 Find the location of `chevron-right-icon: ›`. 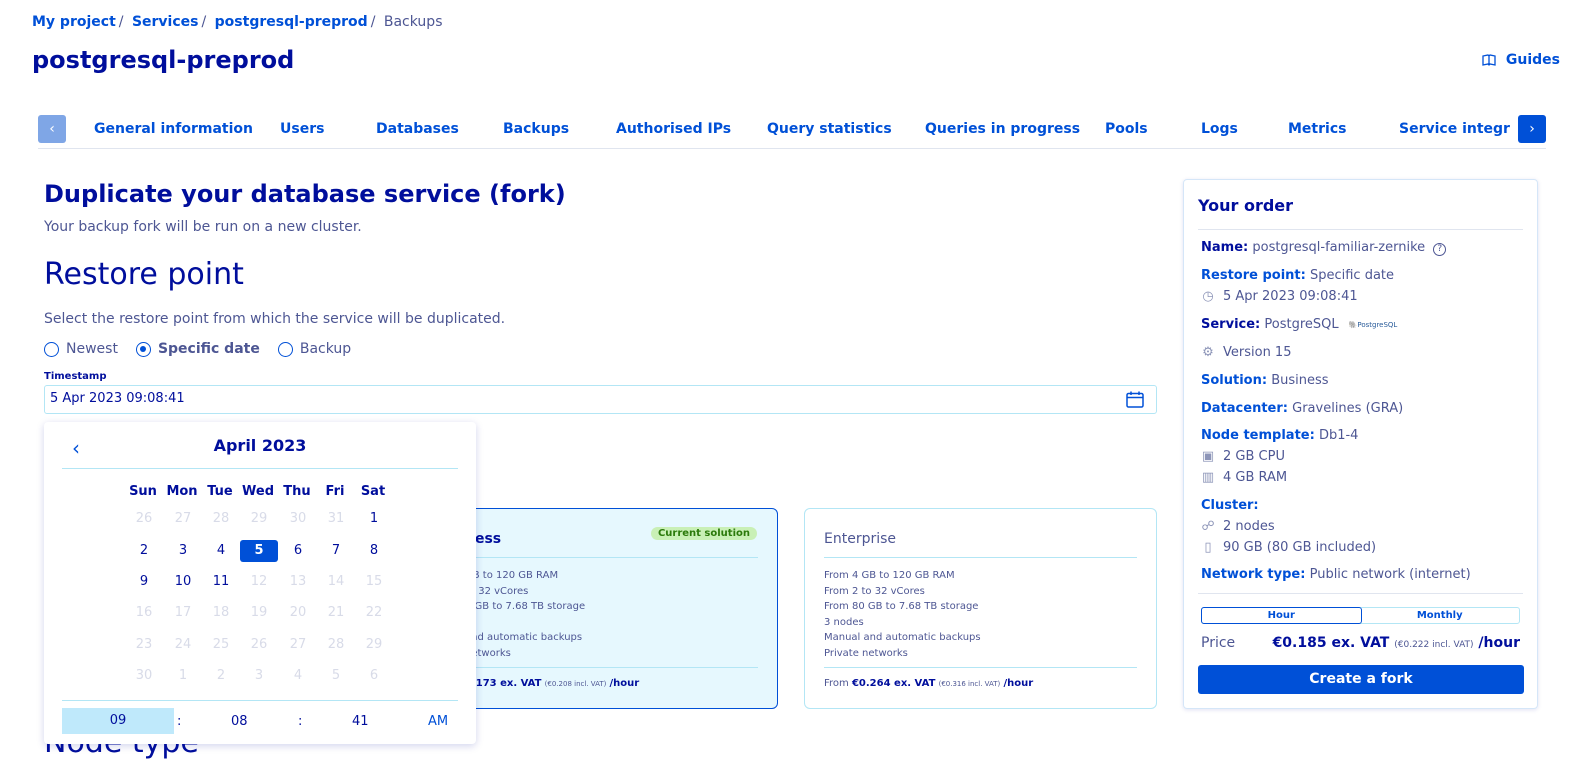

chevron-right-icon: › is located at coordinates (1532, 129).